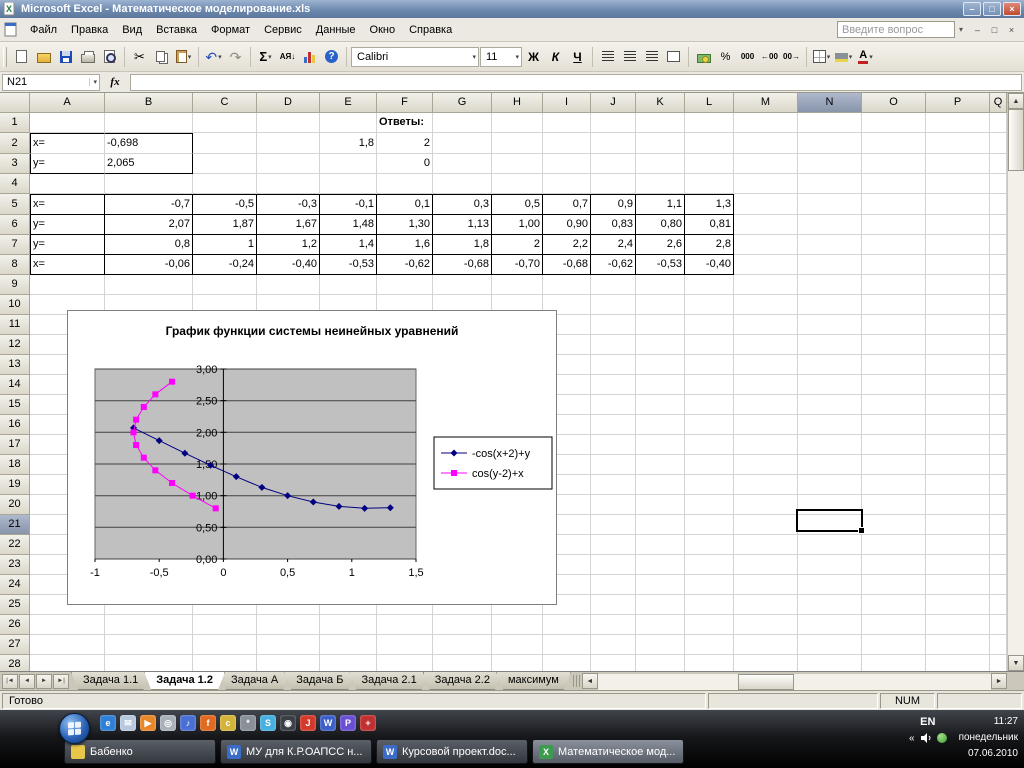  I want to click on column-header-L: L, so click(709, 103).